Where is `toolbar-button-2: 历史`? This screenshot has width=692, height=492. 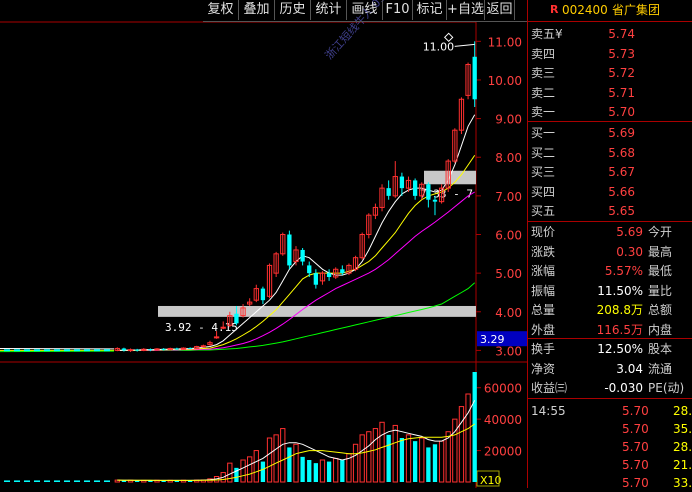 toolbar-button-2: 历史 is located at coordinates (293, 10).